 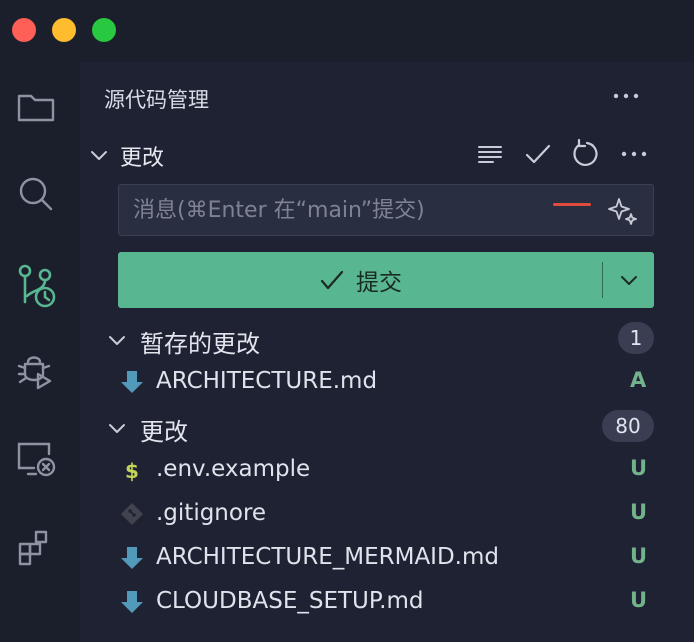 I want to click on commit-options-button, so click(x=629, y=280).